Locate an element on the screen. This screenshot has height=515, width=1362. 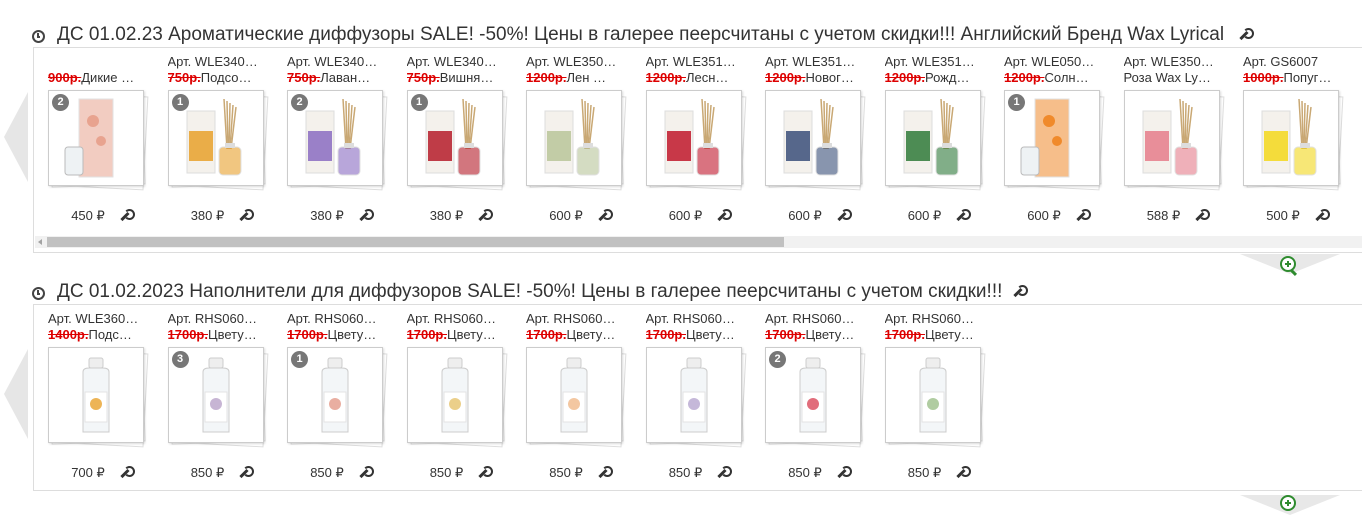
old-price: 1200р. is located at coordinates (1024, 77).